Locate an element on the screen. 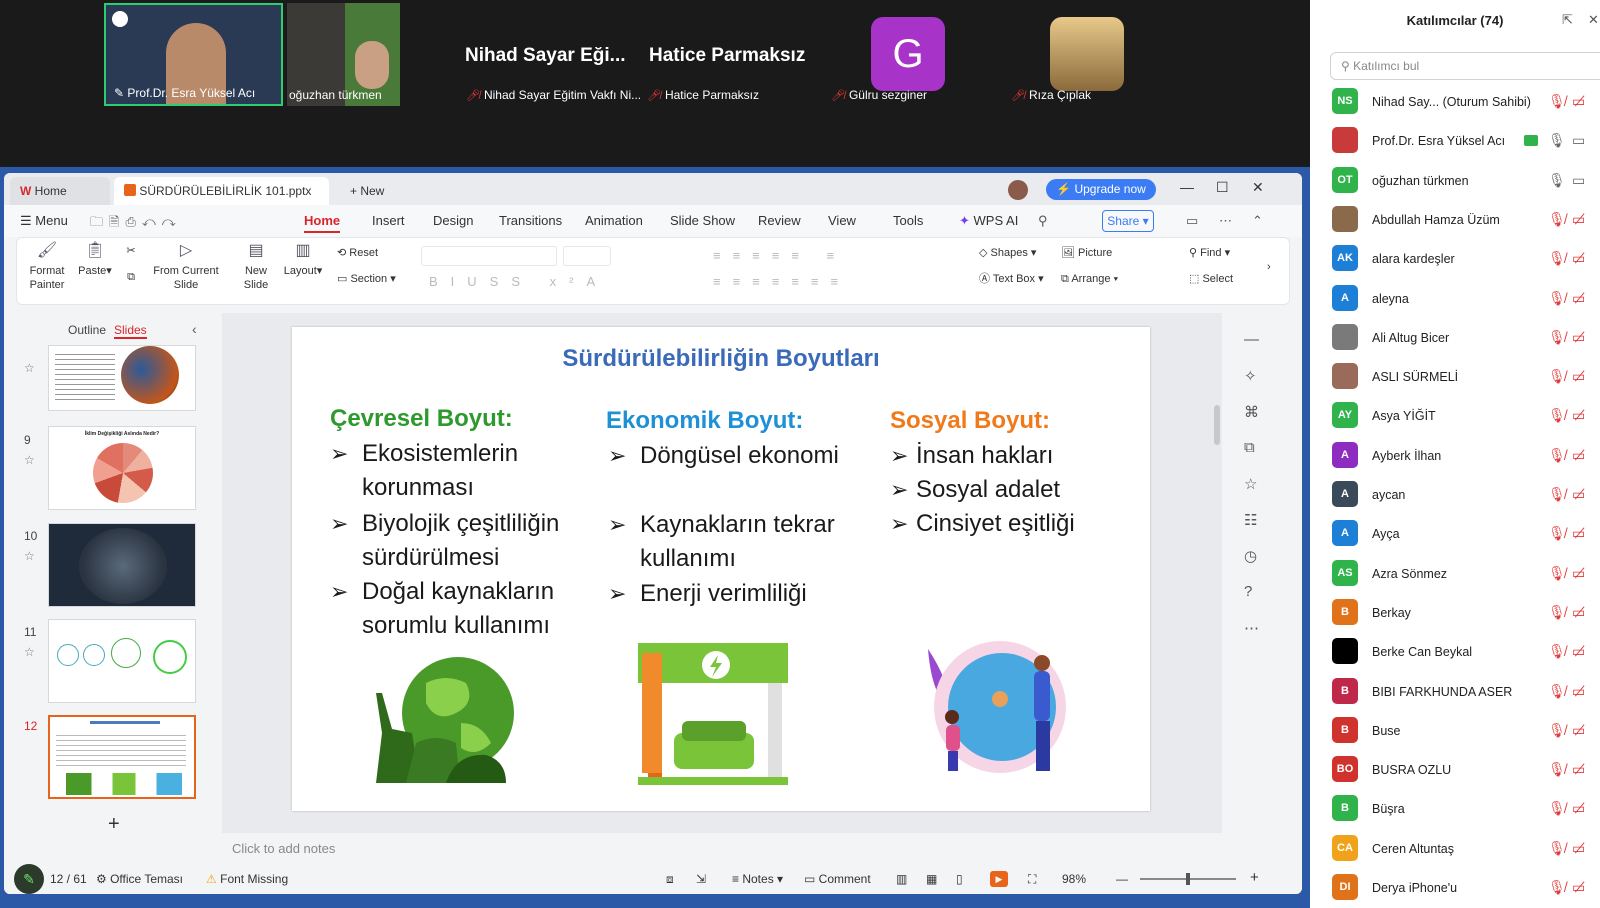  participant-row: Berke Can Beykal 🎙︎̸ ▭̸ is located at coordinates (1455, 653).